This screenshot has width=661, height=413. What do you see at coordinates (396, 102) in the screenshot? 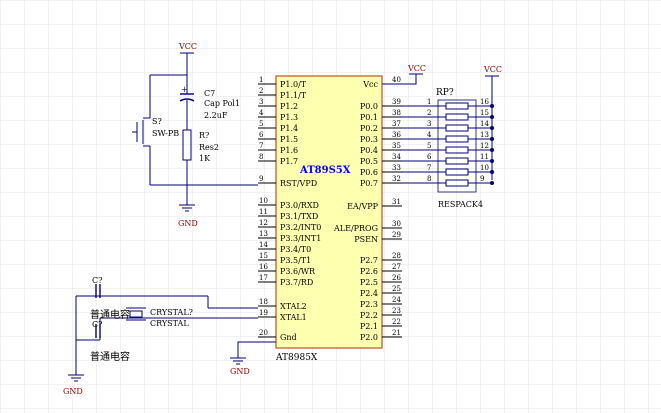
I see `mcu-right-pin-number: 39` at bounding box center [396, 102].